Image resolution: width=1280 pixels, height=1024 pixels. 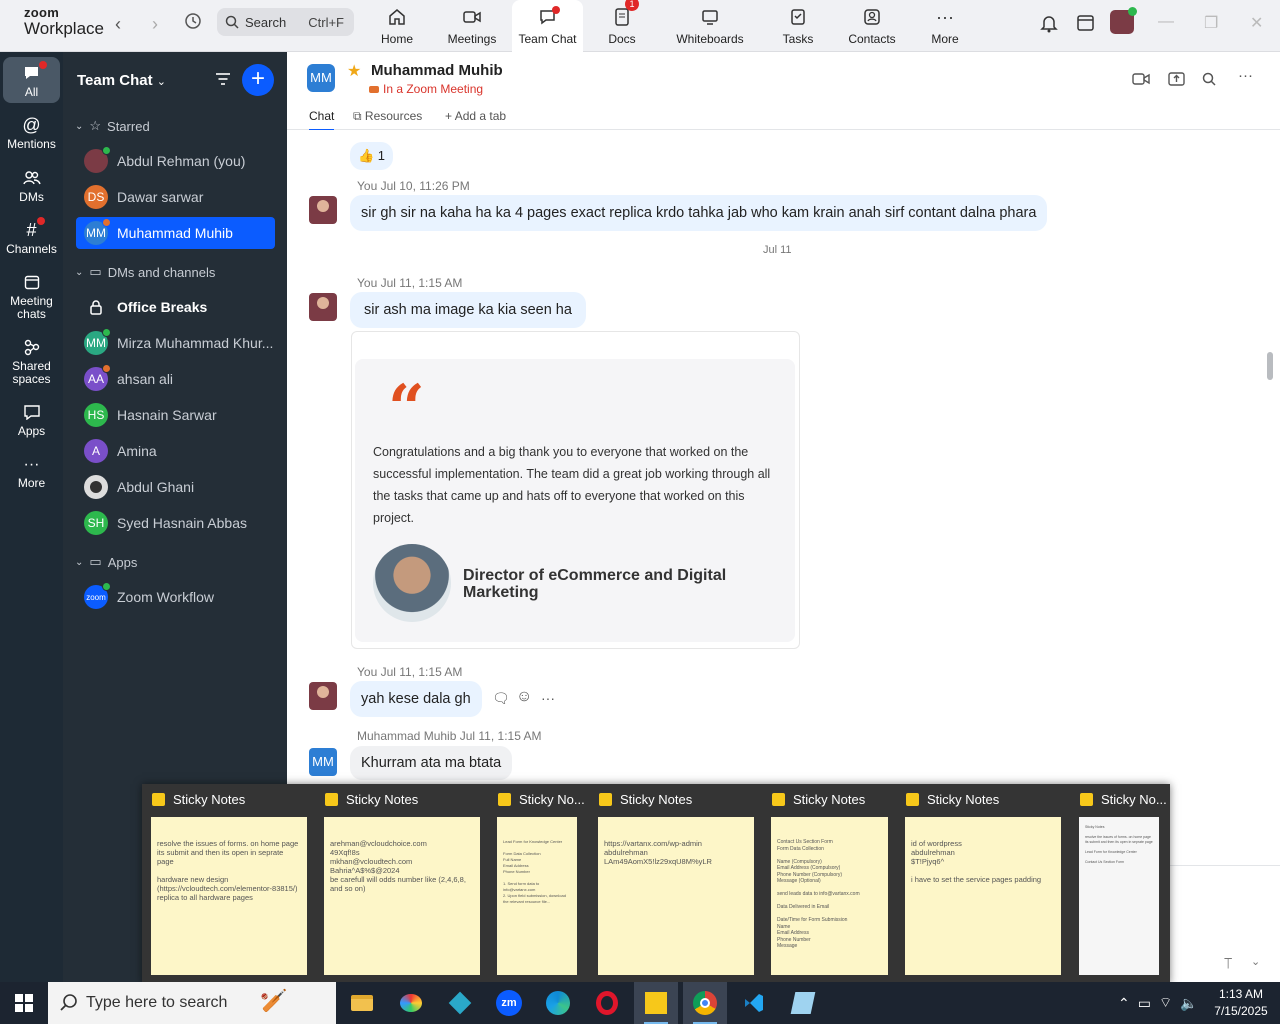 What do you see at coordinates (872, 26) in the screenshot?
I see `tab-contacts: Contacts` at bounding box center [872, 26].